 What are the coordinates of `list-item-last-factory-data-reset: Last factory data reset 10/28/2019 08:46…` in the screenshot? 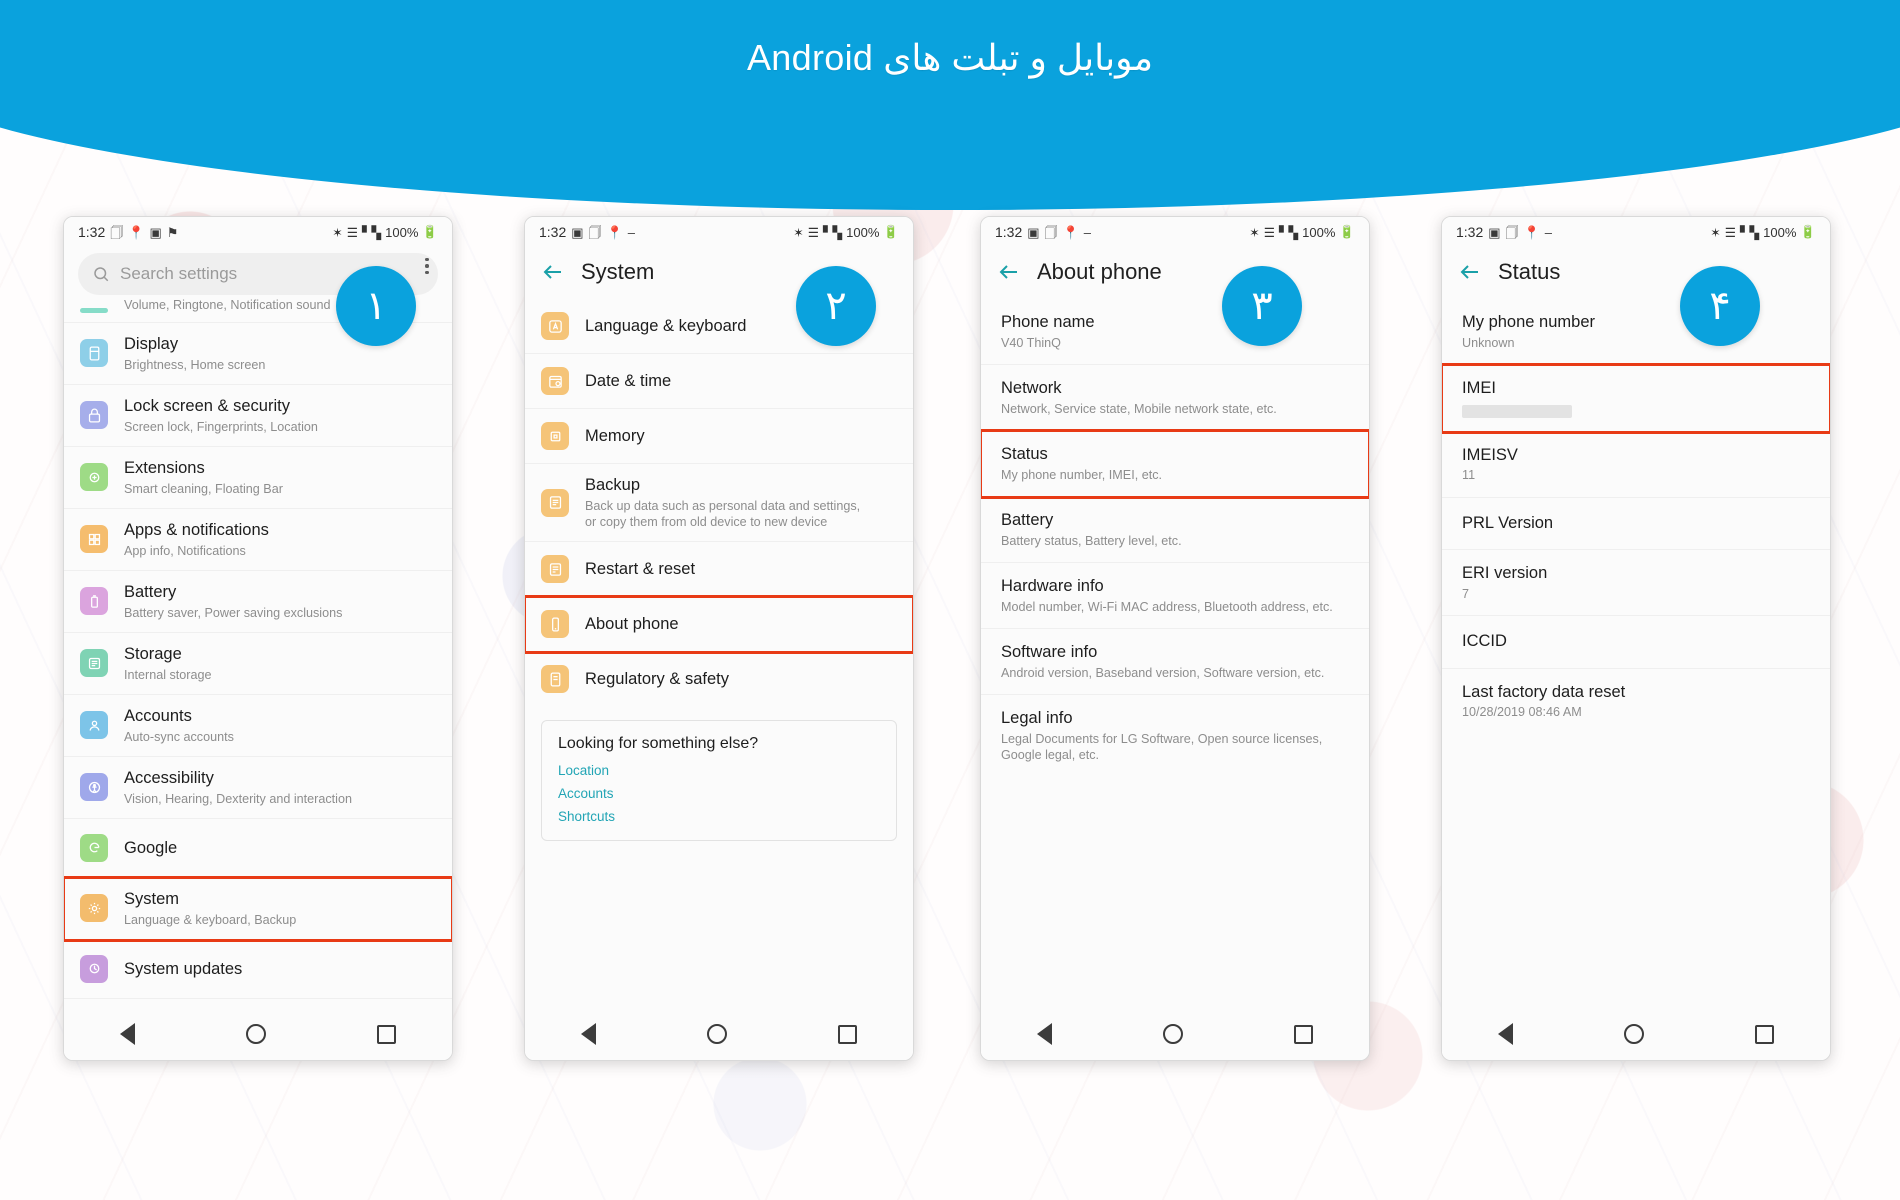 It's located at (1636, 701).